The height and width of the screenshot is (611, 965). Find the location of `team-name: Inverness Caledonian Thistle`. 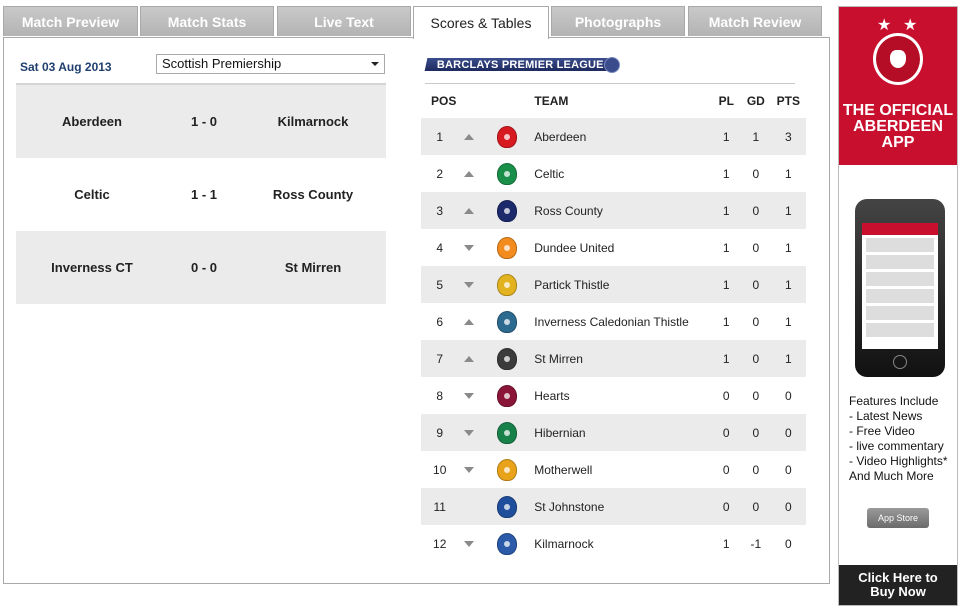

team-name: Inverness Caledonian Thistle is located at coordinates (611, 321).